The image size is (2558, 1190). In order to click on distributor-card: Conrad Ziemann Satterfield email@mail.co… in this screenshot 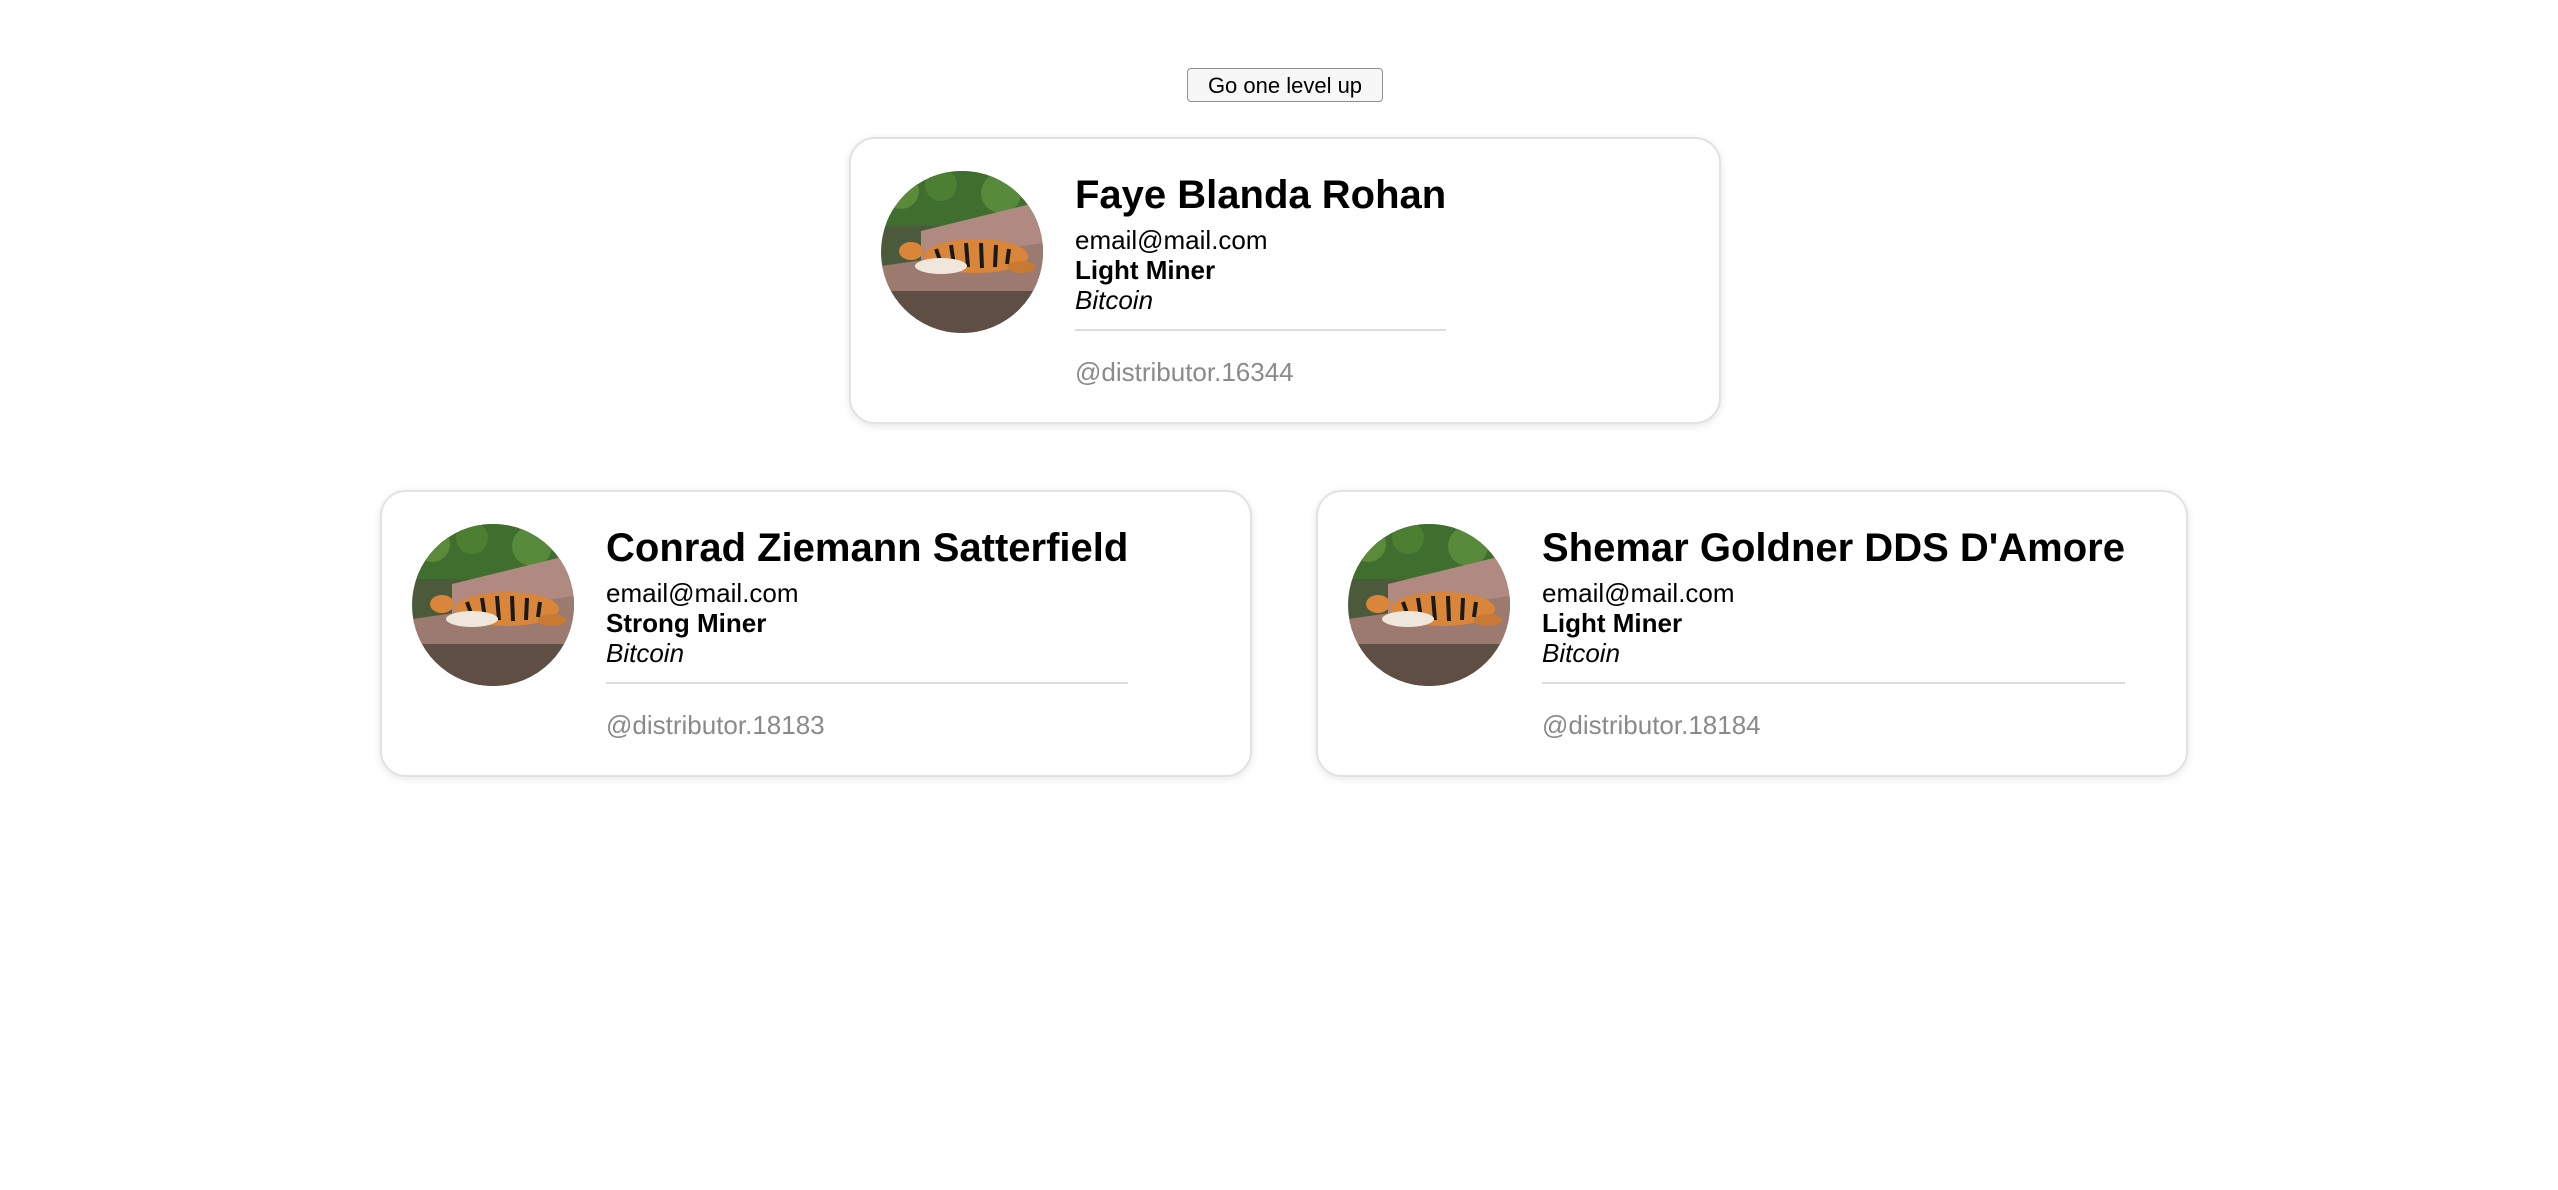, I will do `click(816, 633)`.